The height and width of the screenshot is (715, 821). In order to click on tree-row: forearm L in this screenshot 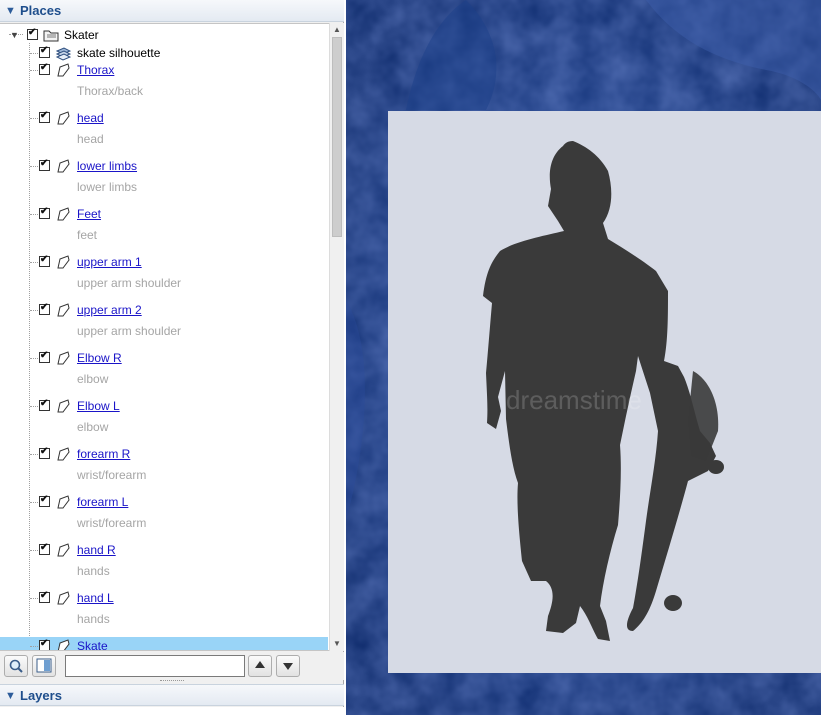, I will do `click(164, 502)`.